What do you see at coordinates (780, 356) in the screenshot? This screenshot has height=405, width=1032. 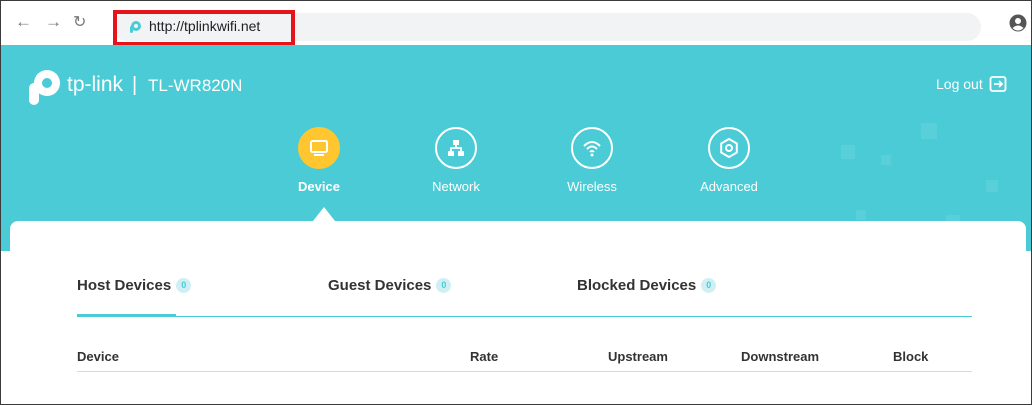 I see `column-header-downstream: Downstream` at bounding box center [780, 356].